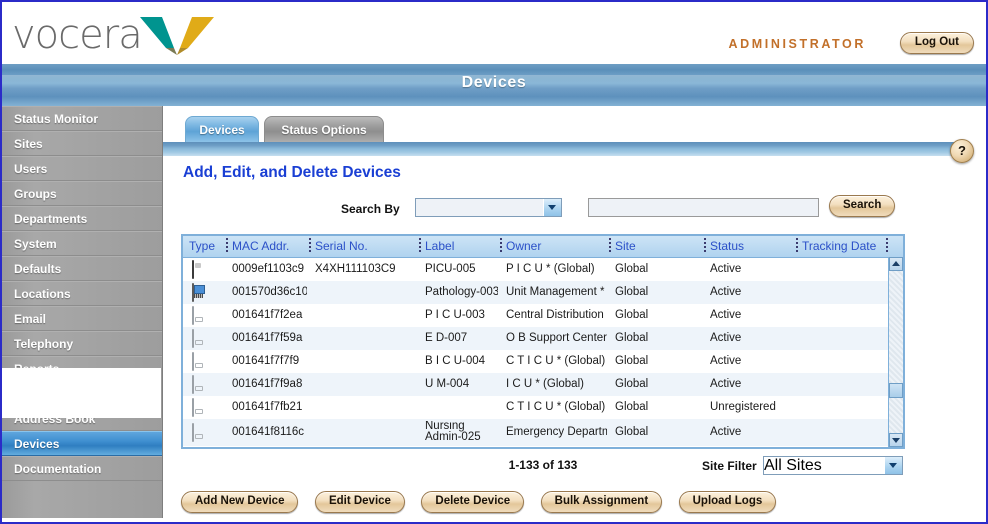 The height and width of the screenshot is (524, 988). Describe the element at coordinates (727, 502) in the screenshot. I see `upload-logs-button: Upload Logs` at that location.